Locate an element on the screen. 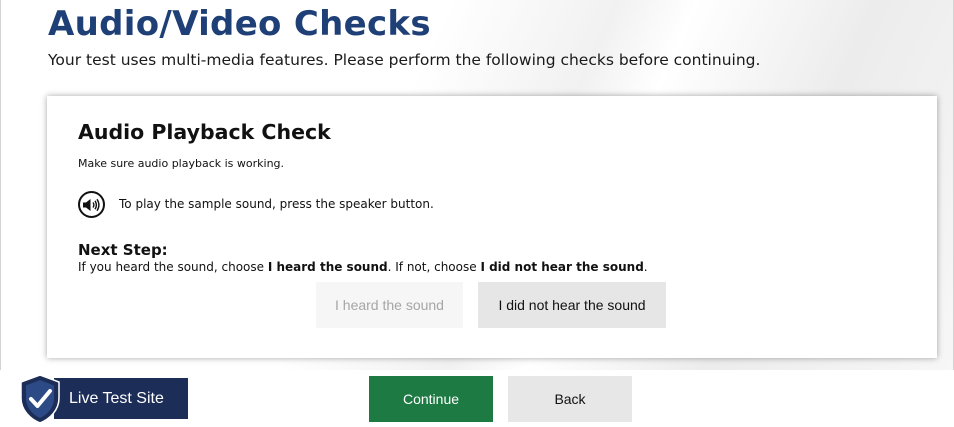 The width and height of the screenshot is (954, 427). speaker-icon is located at coordinates (91, 204).